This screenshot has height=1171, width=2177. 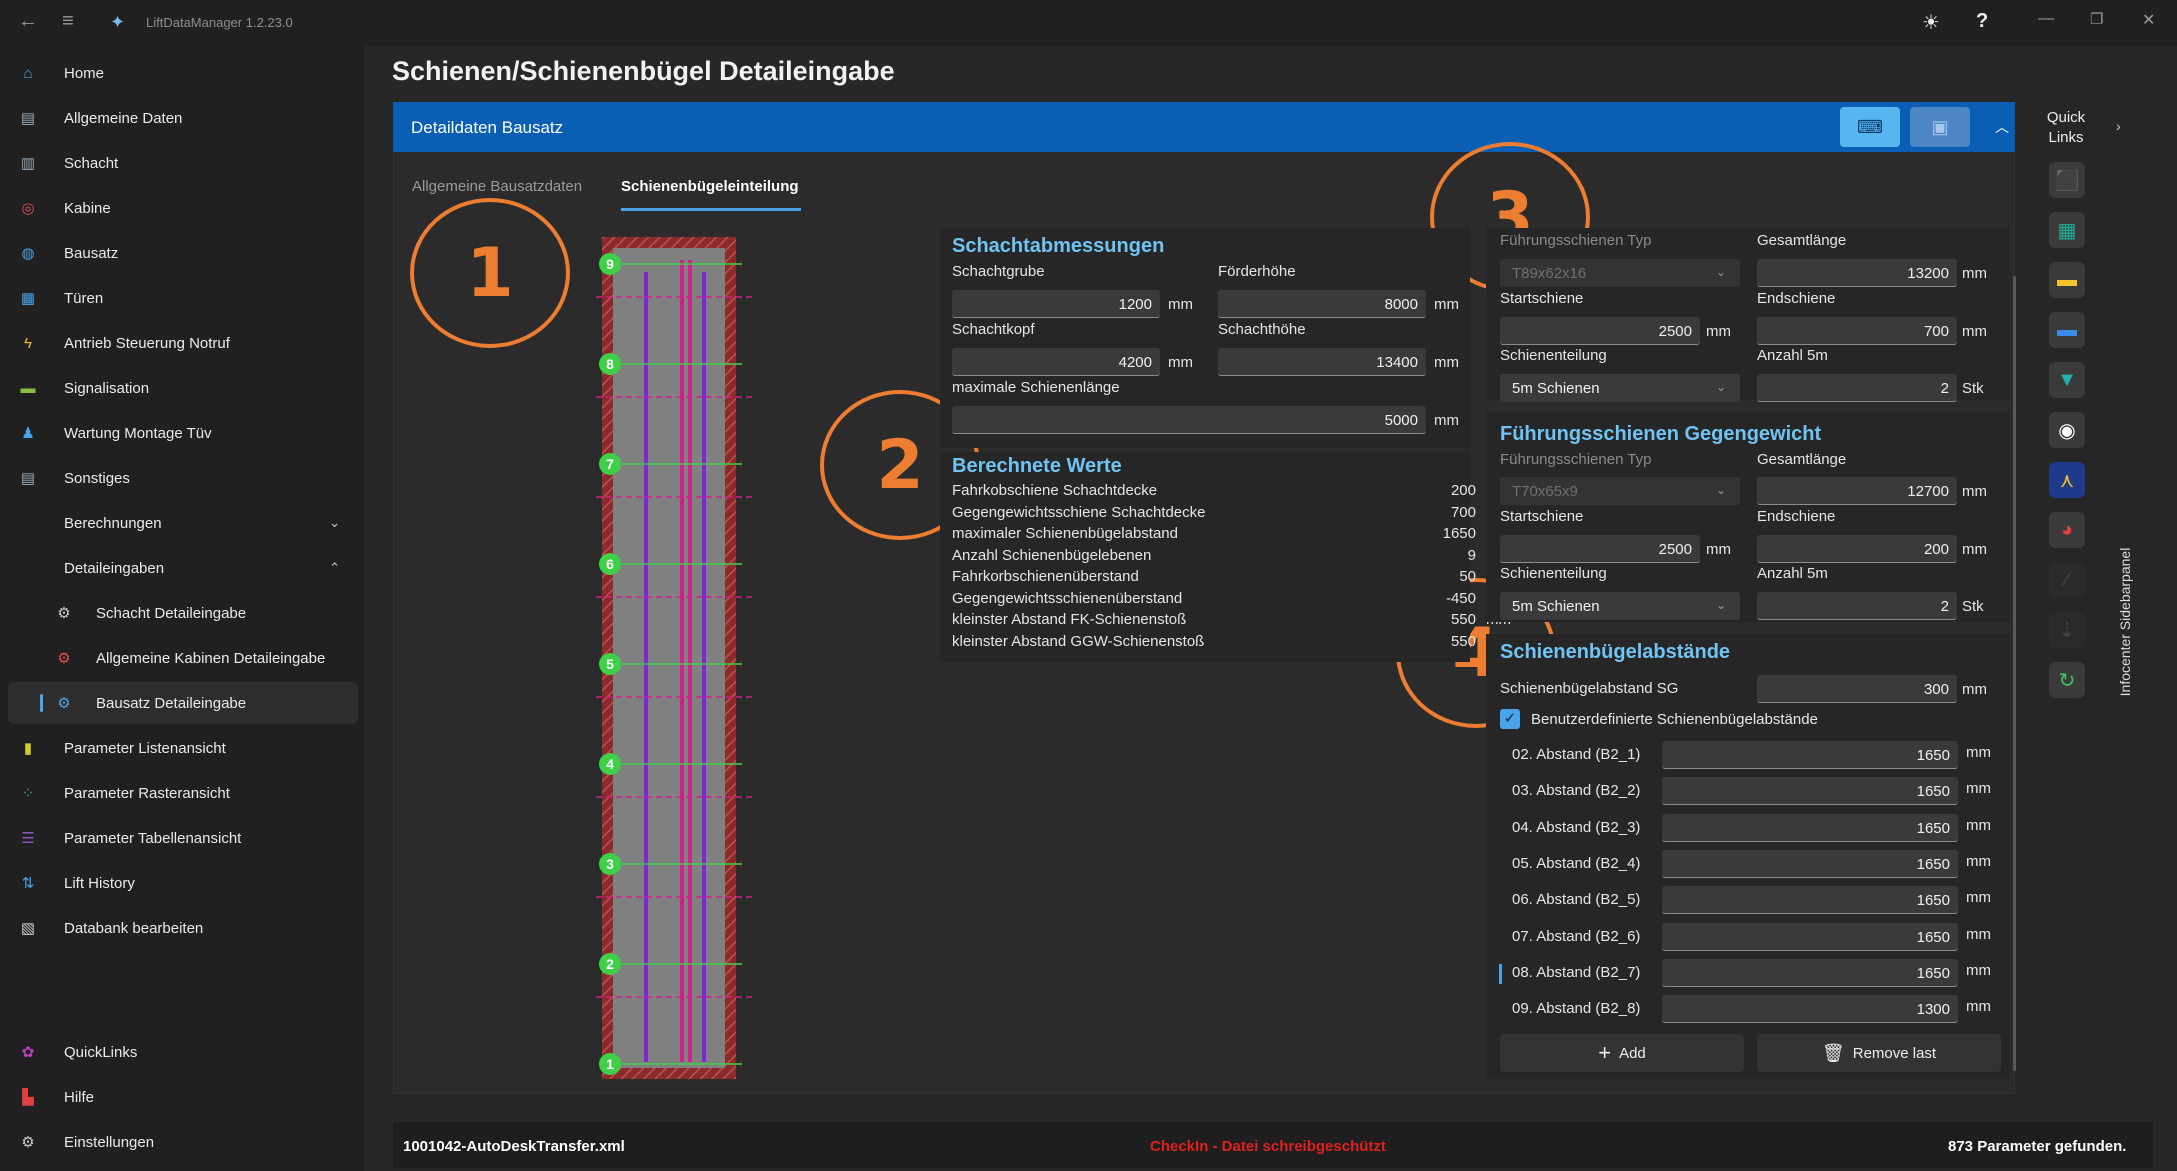 What do you see at coordinates (109, 1142) in the screenshot?
I see `sidebar-item-label: Einstellungen` at bounding box center [109, 1142].